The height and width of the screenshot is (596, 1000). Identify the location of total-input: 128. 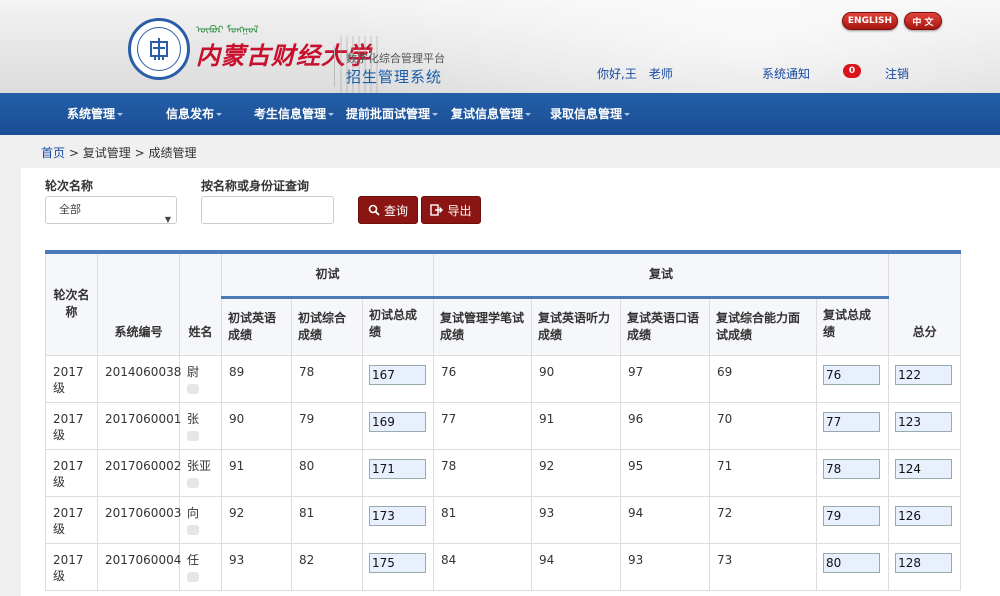
(924, 562).